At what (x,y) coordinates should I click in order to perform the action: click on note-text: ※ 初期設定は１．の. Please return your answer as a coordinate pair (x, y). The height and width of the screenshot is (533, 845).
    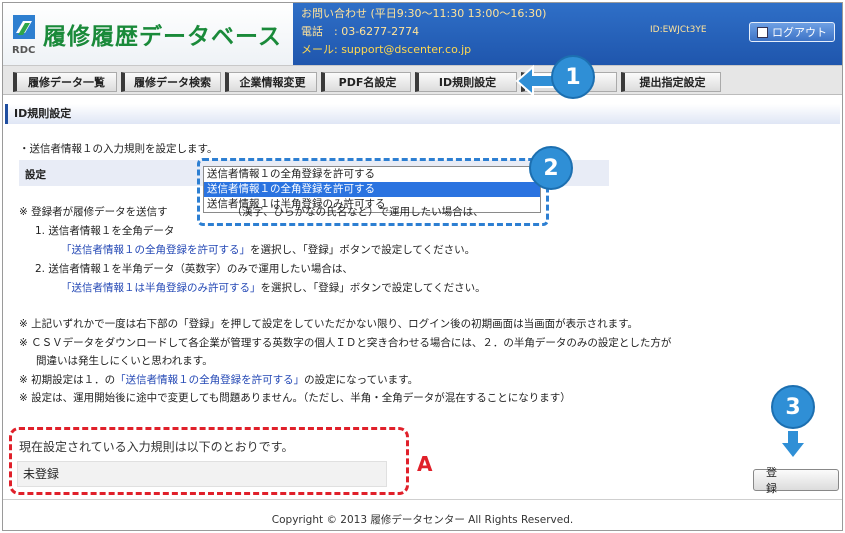
    Looking at the image, I should click on (67, 379).